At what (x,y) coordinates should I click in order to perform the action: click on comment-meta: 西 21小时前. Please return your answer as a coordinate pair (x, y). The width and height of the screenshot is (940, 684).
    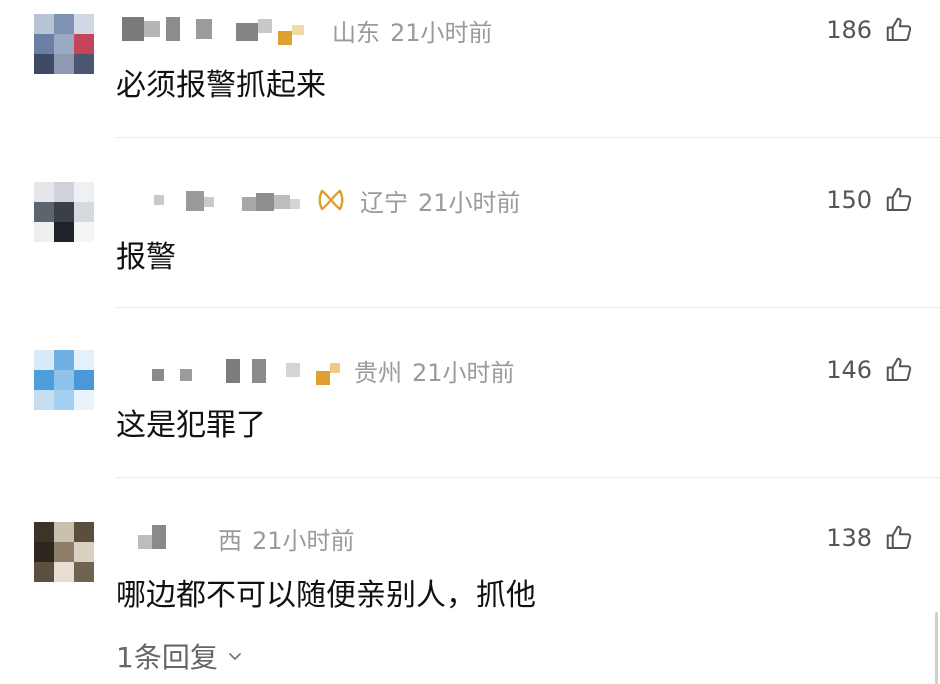
    Looking at the image, I should click on (235, 538).